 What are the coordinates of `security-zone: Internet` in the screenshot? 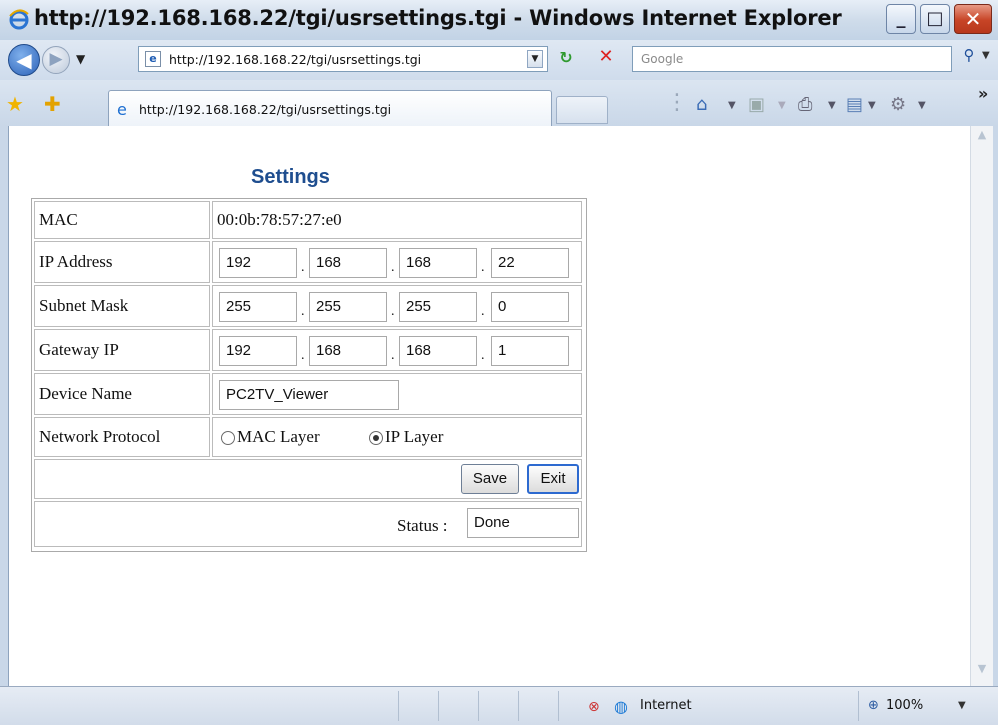 It's located at (666, 705).